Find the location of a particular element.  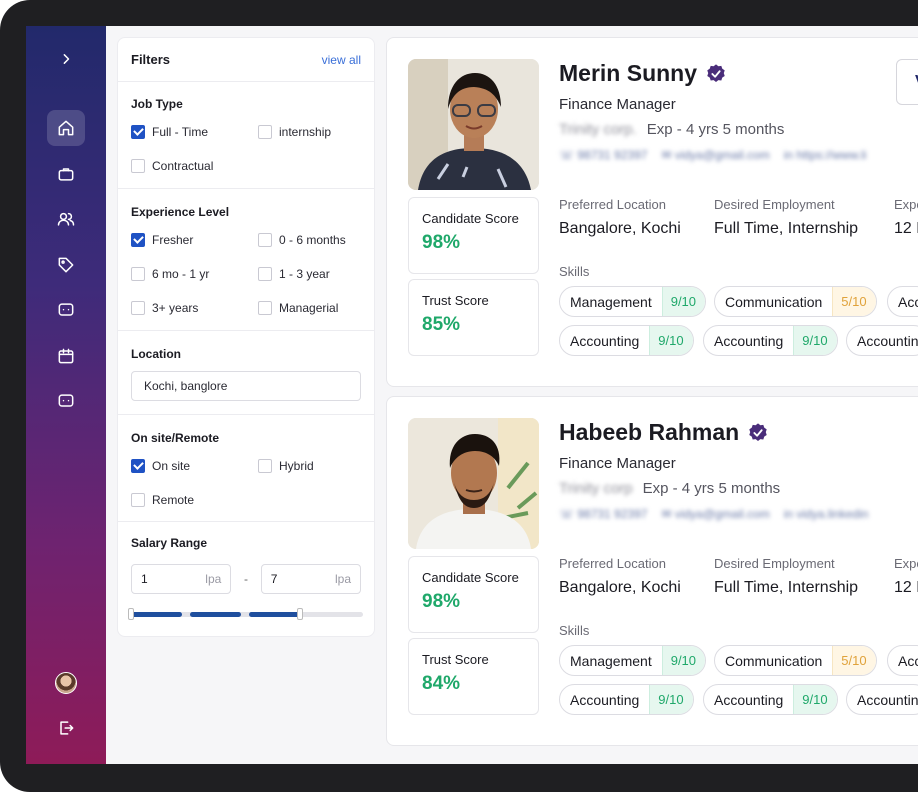

salary-max-input: 7 lpa is located at coordinates (310, 579).